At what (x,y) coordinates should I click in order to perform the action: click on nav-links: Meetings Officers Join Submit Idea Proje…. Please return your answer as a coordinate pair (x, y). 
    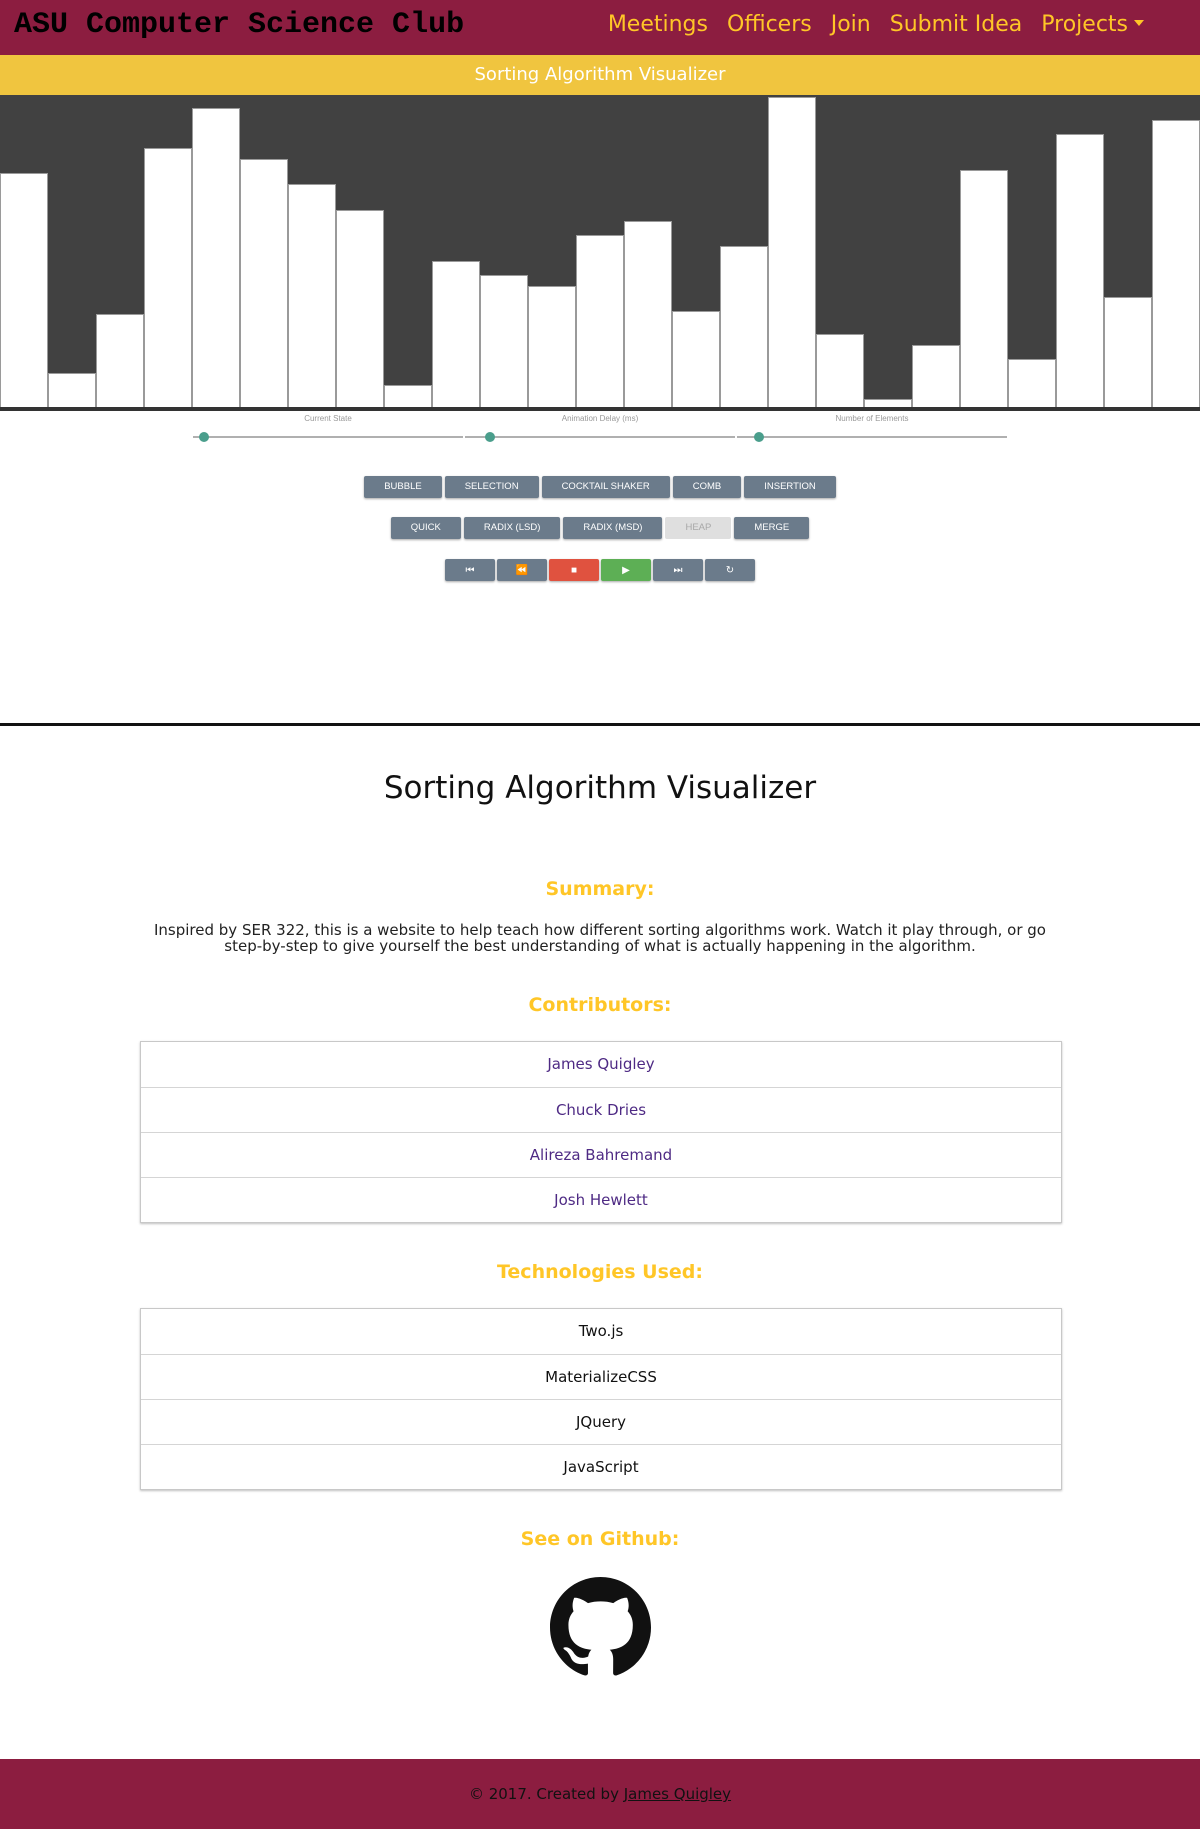
    Looking at the image, I should click on (876, 24).